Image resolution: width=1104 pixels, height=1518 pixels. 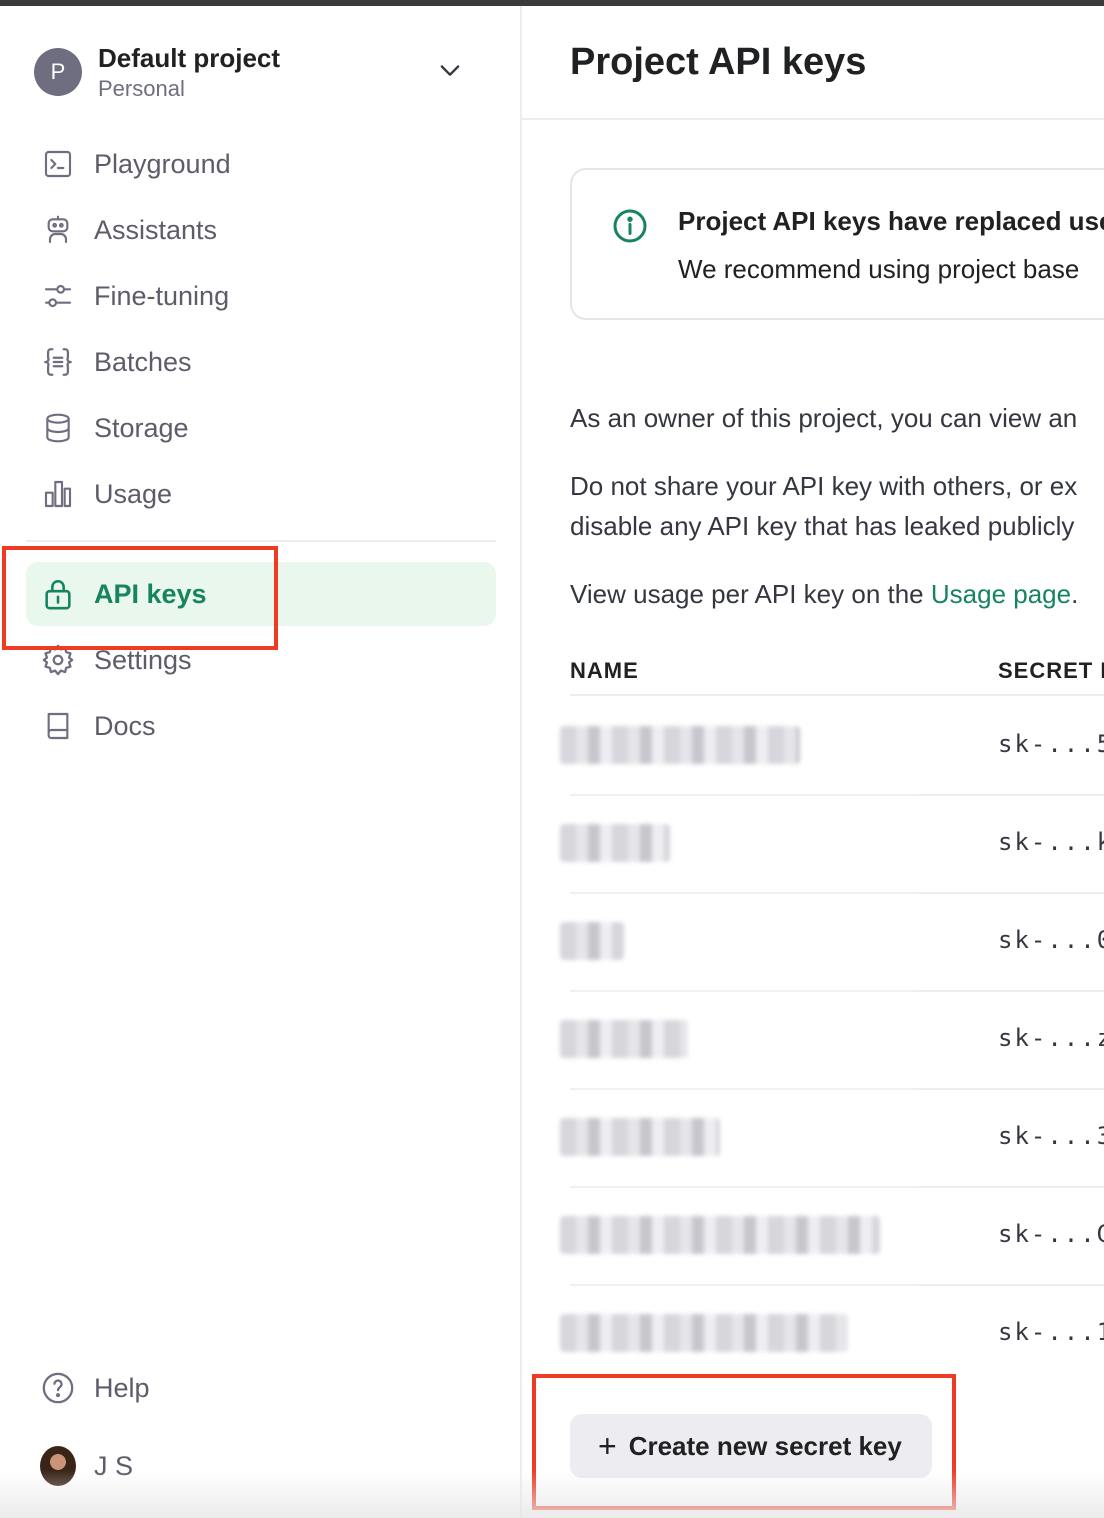 What do you see at coordinates (58, 1388) in the screenshot?
I see `help-icon` at bounding box center [58, 1388].